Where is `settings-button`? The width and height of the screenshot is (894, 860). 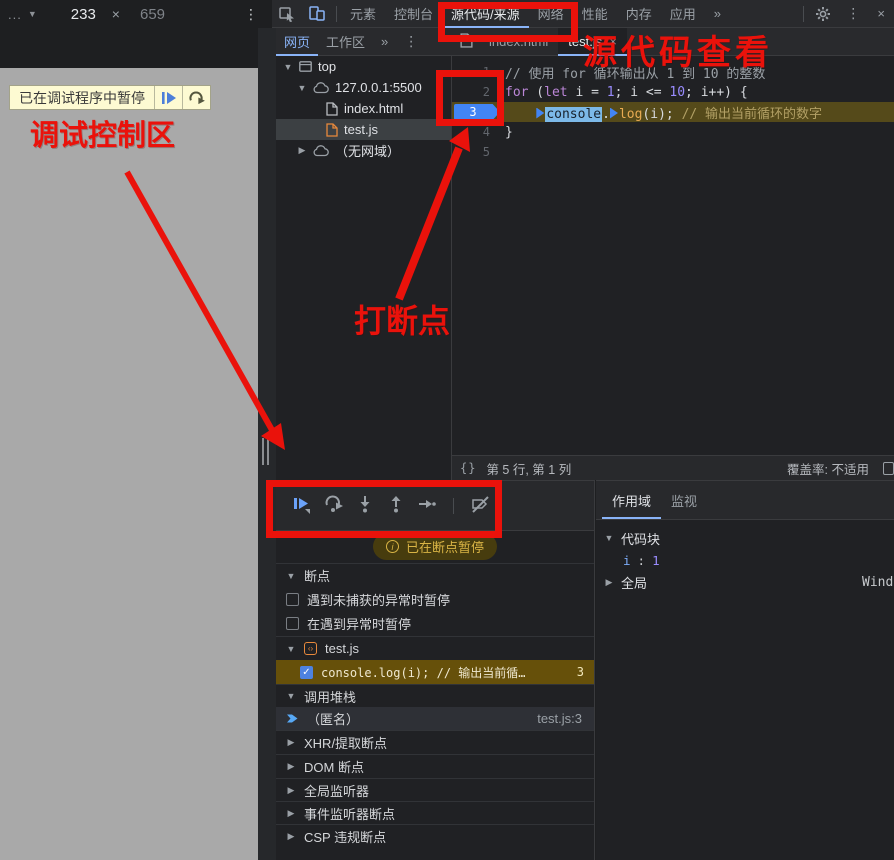 settings-button is located at coordinates (823, 14).